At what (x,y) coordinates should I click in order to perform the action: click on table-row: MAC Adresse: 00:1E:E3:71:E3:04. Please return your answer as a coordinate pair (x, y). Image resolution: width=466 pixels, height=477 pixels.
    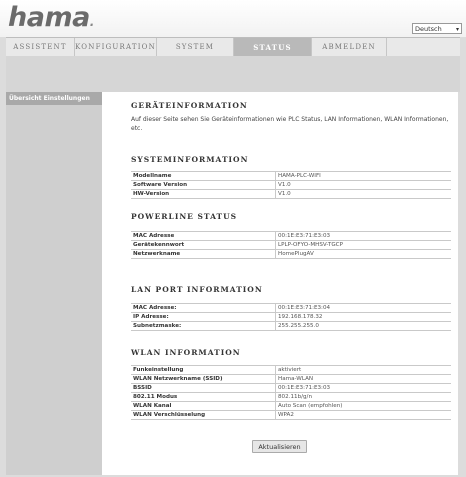
    Looking at the image, I should click on (291, 308).